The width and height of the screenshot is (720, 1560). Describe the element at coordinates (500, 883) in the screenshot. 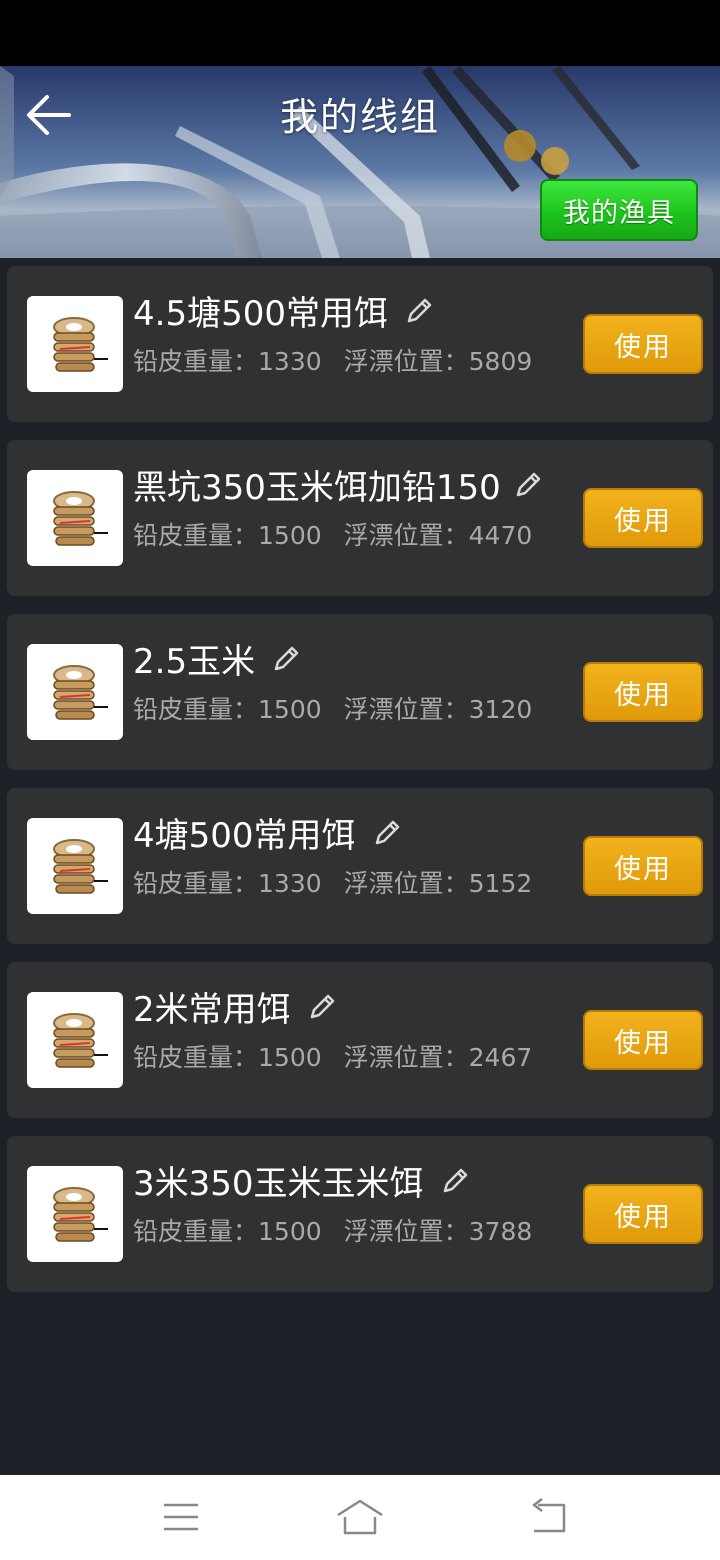

I see `float-position-value: 5152` at that location.